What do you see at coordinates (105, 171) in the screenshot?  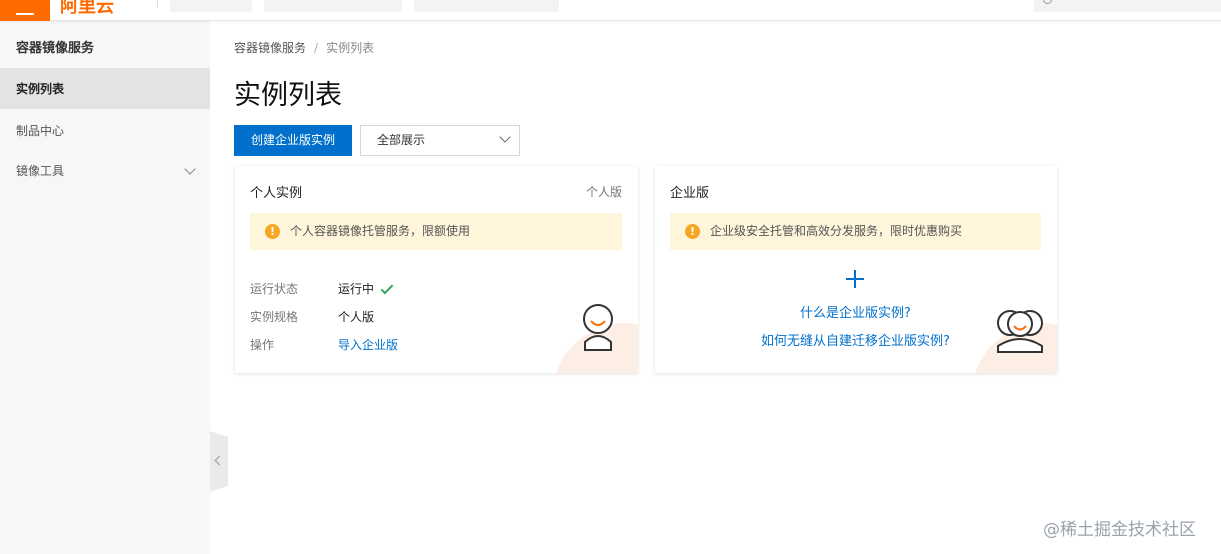 I see `sidebar-item-image-tools: 镜像工具` at bounding box center [105, 171].